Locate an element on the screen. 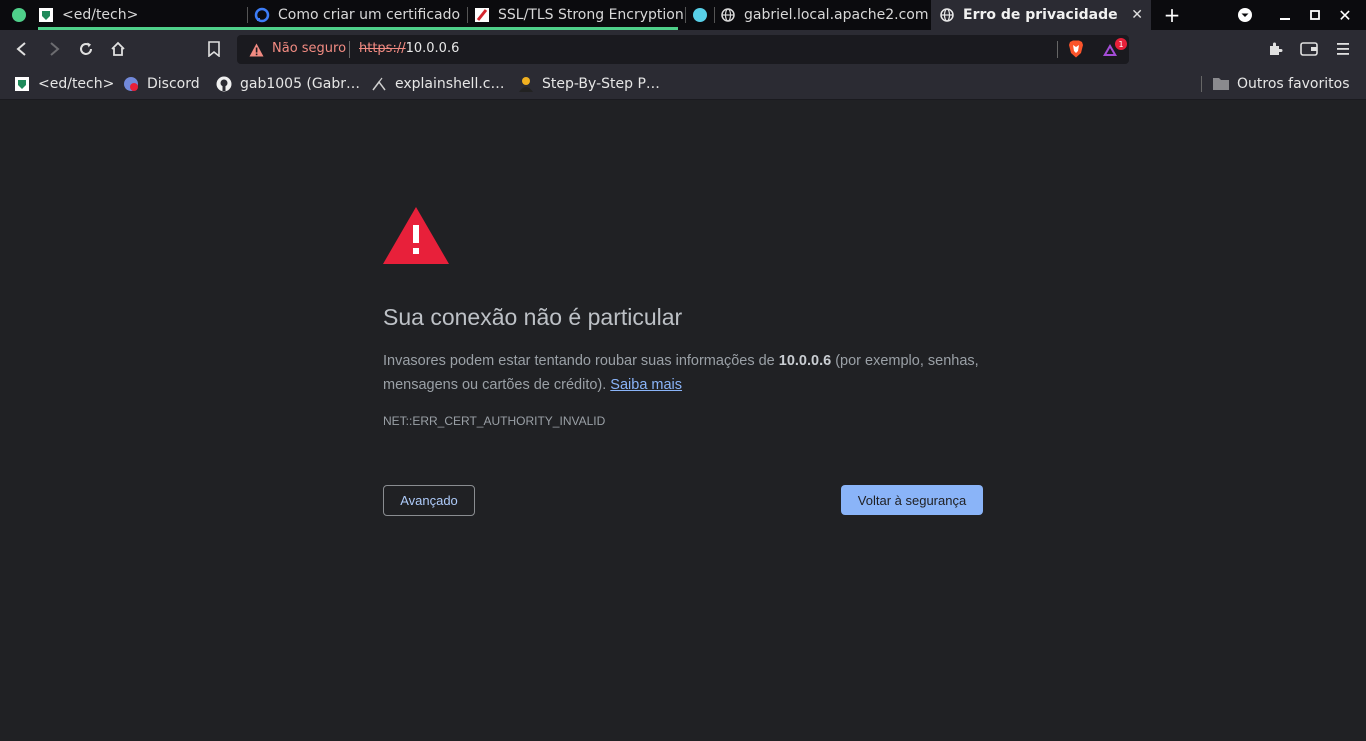 This screenshot has width=1366, height=741. discord-icon is located at coordinates (131, 84).